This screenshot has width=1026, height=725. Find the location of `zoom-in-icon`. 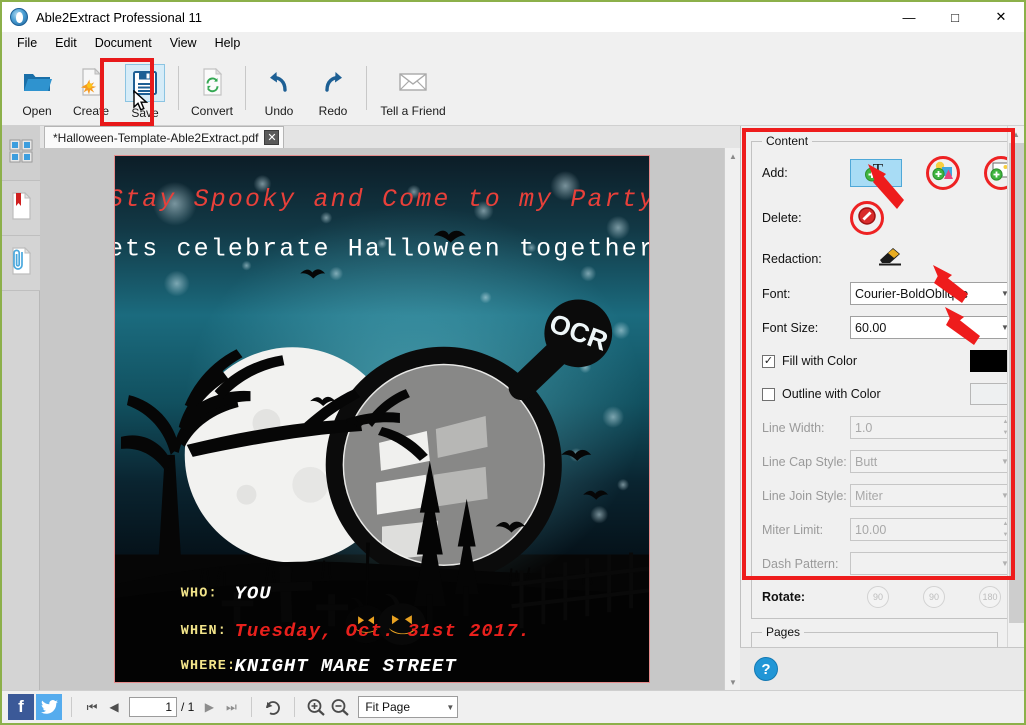

zoom-in-icon is located at coordinates (316, 707).